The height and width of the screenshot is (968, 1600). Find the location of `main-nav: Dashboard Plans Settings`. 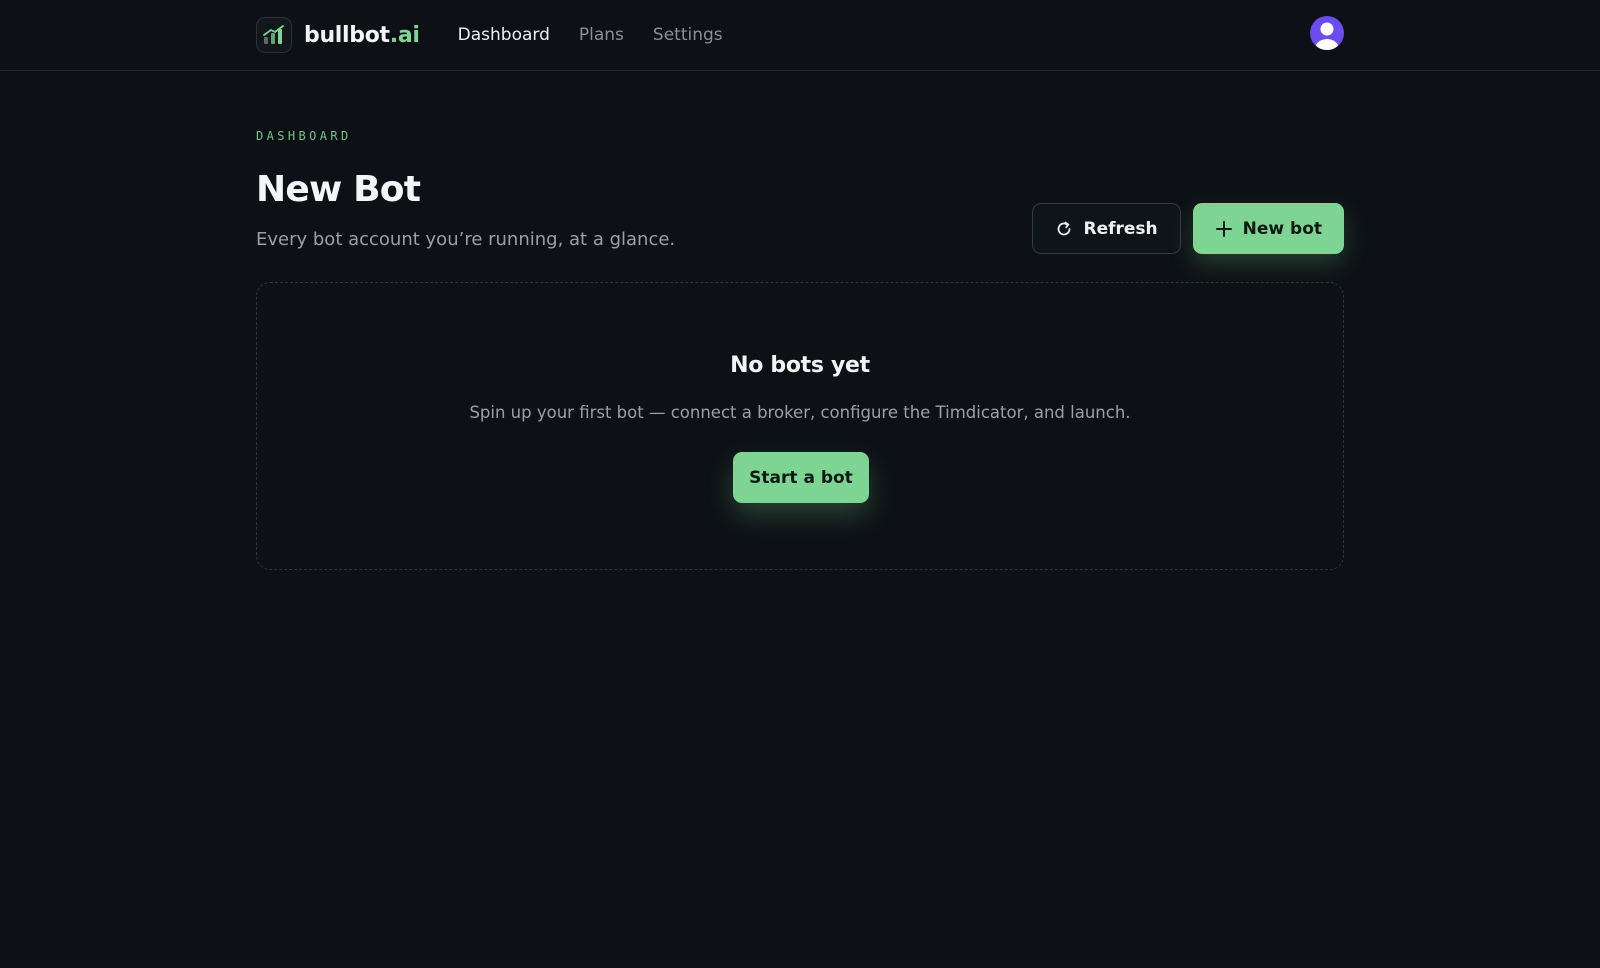

main-nav: Dashboard Plans Settings is located at coordinates (590, 35).